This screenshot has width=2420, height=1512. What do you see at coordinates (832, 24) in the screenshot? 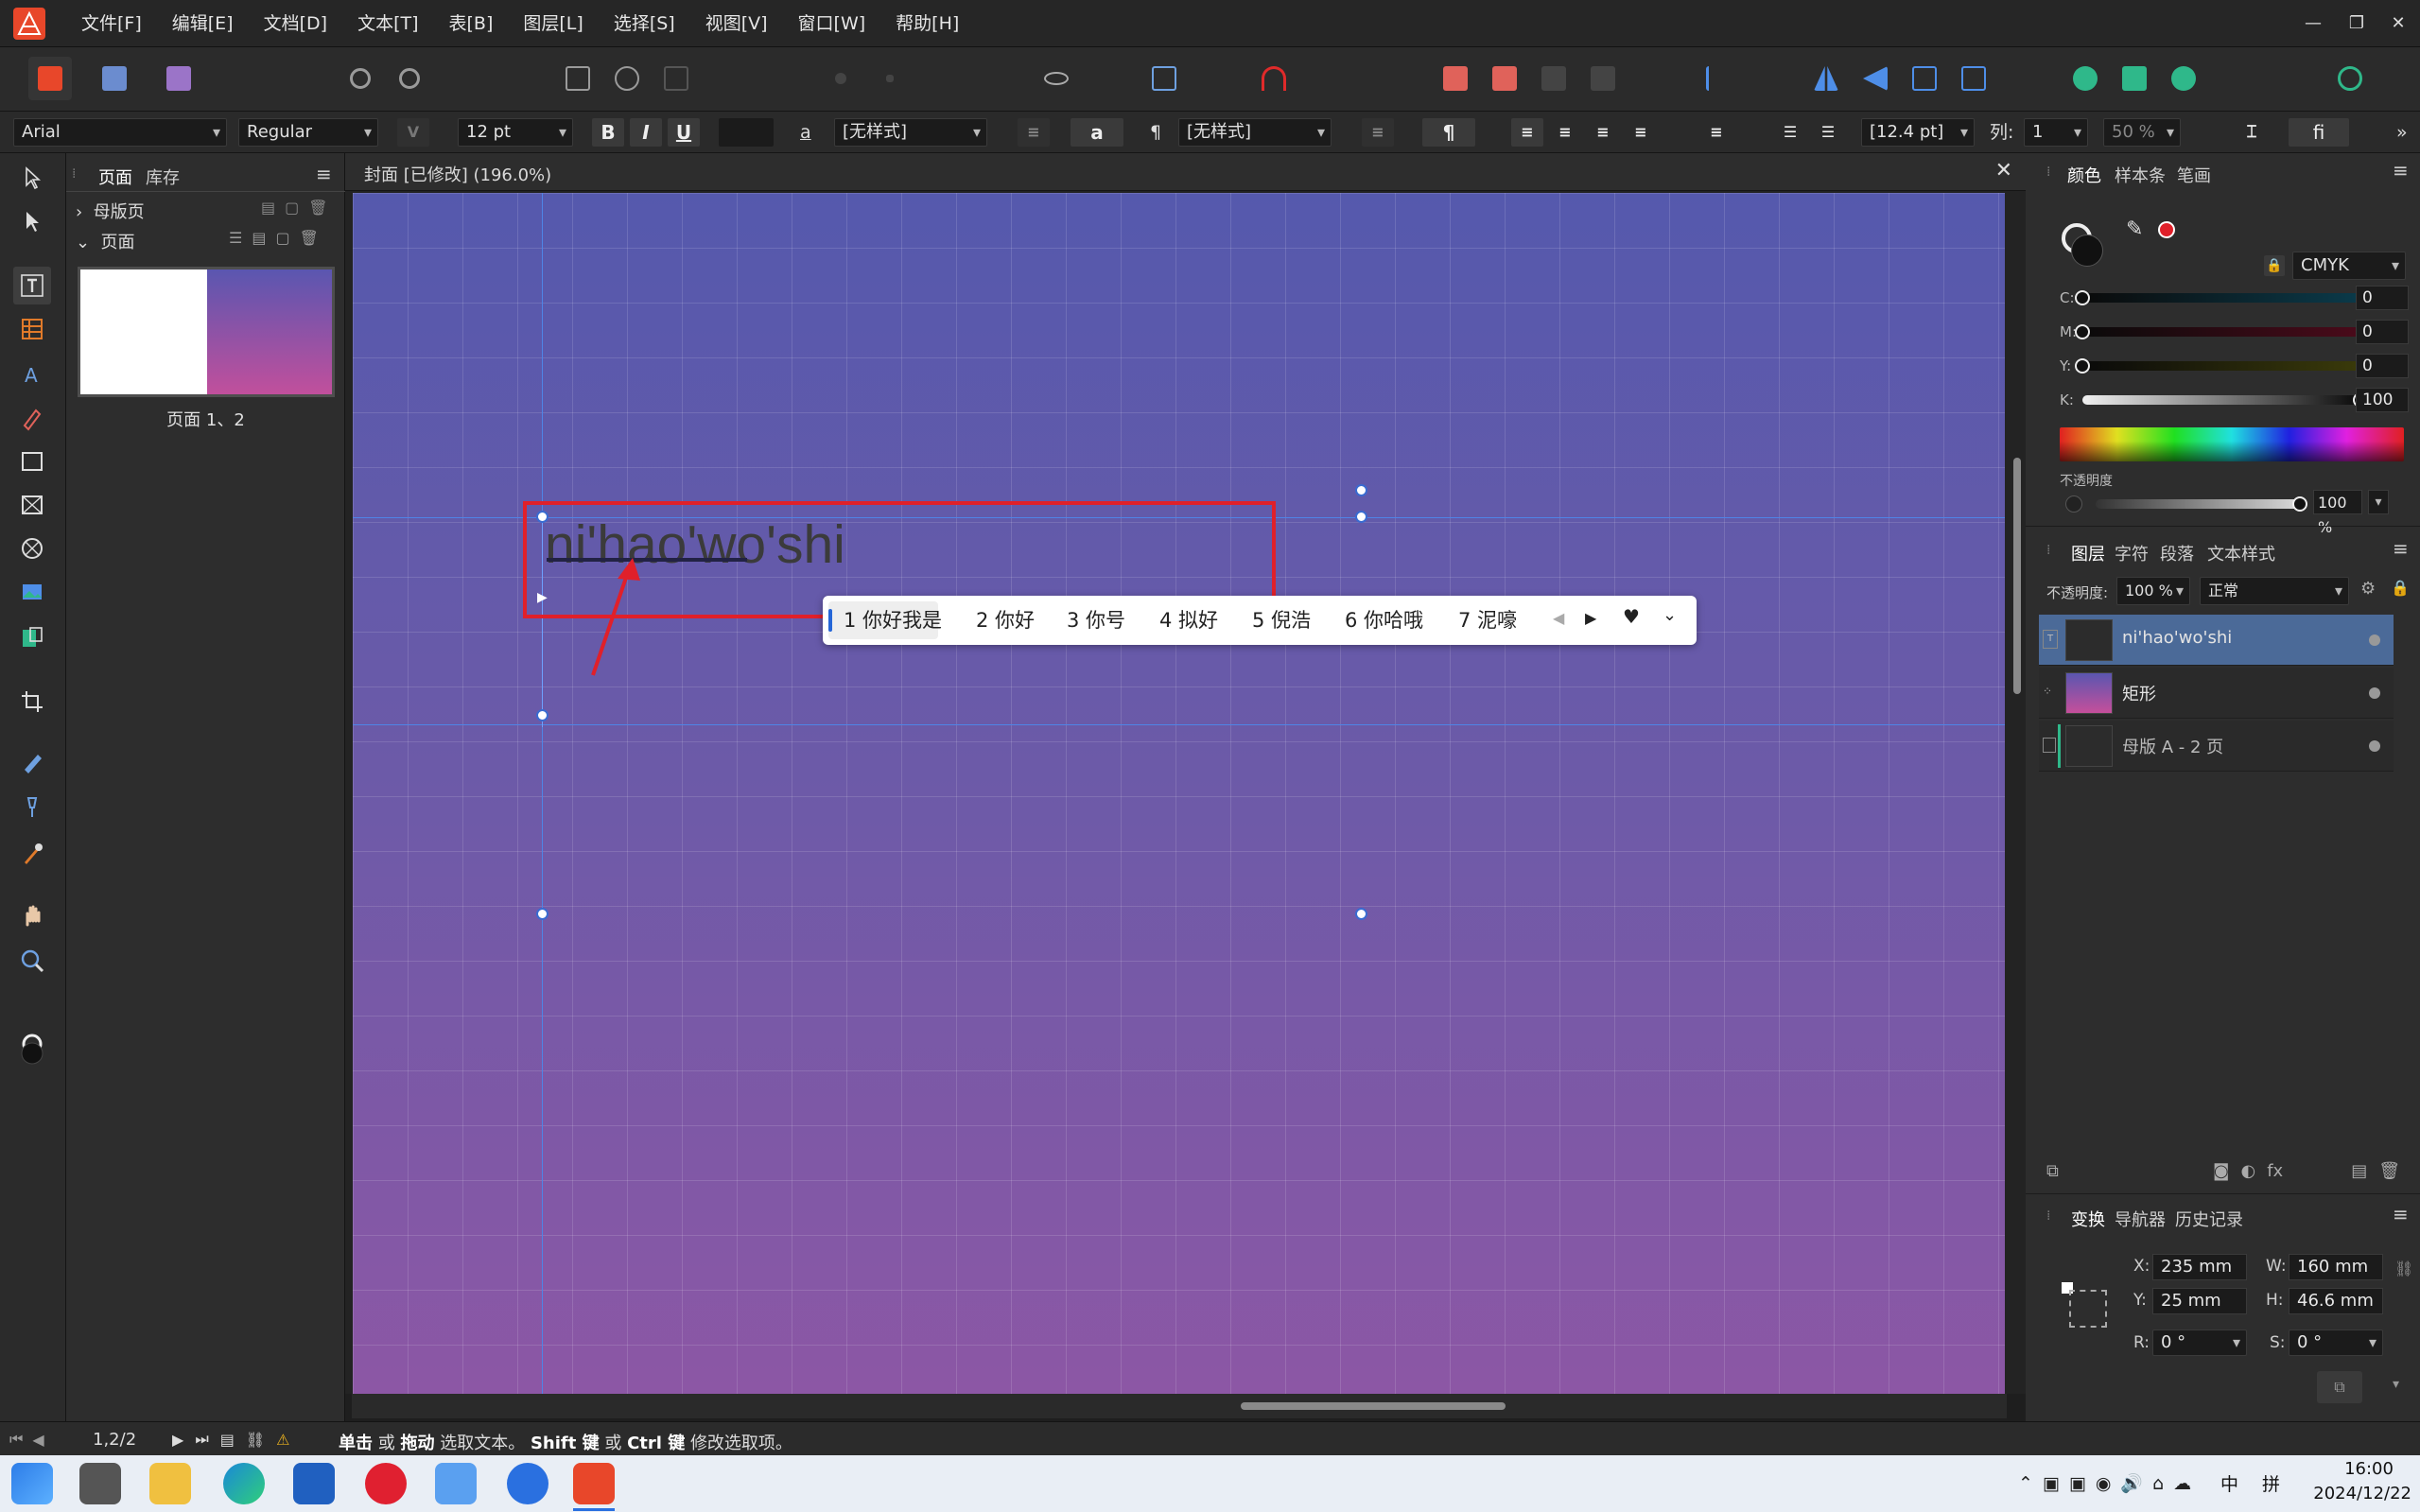
I see `menu-window: 窗口[W]` at bounding box center [832, 24].